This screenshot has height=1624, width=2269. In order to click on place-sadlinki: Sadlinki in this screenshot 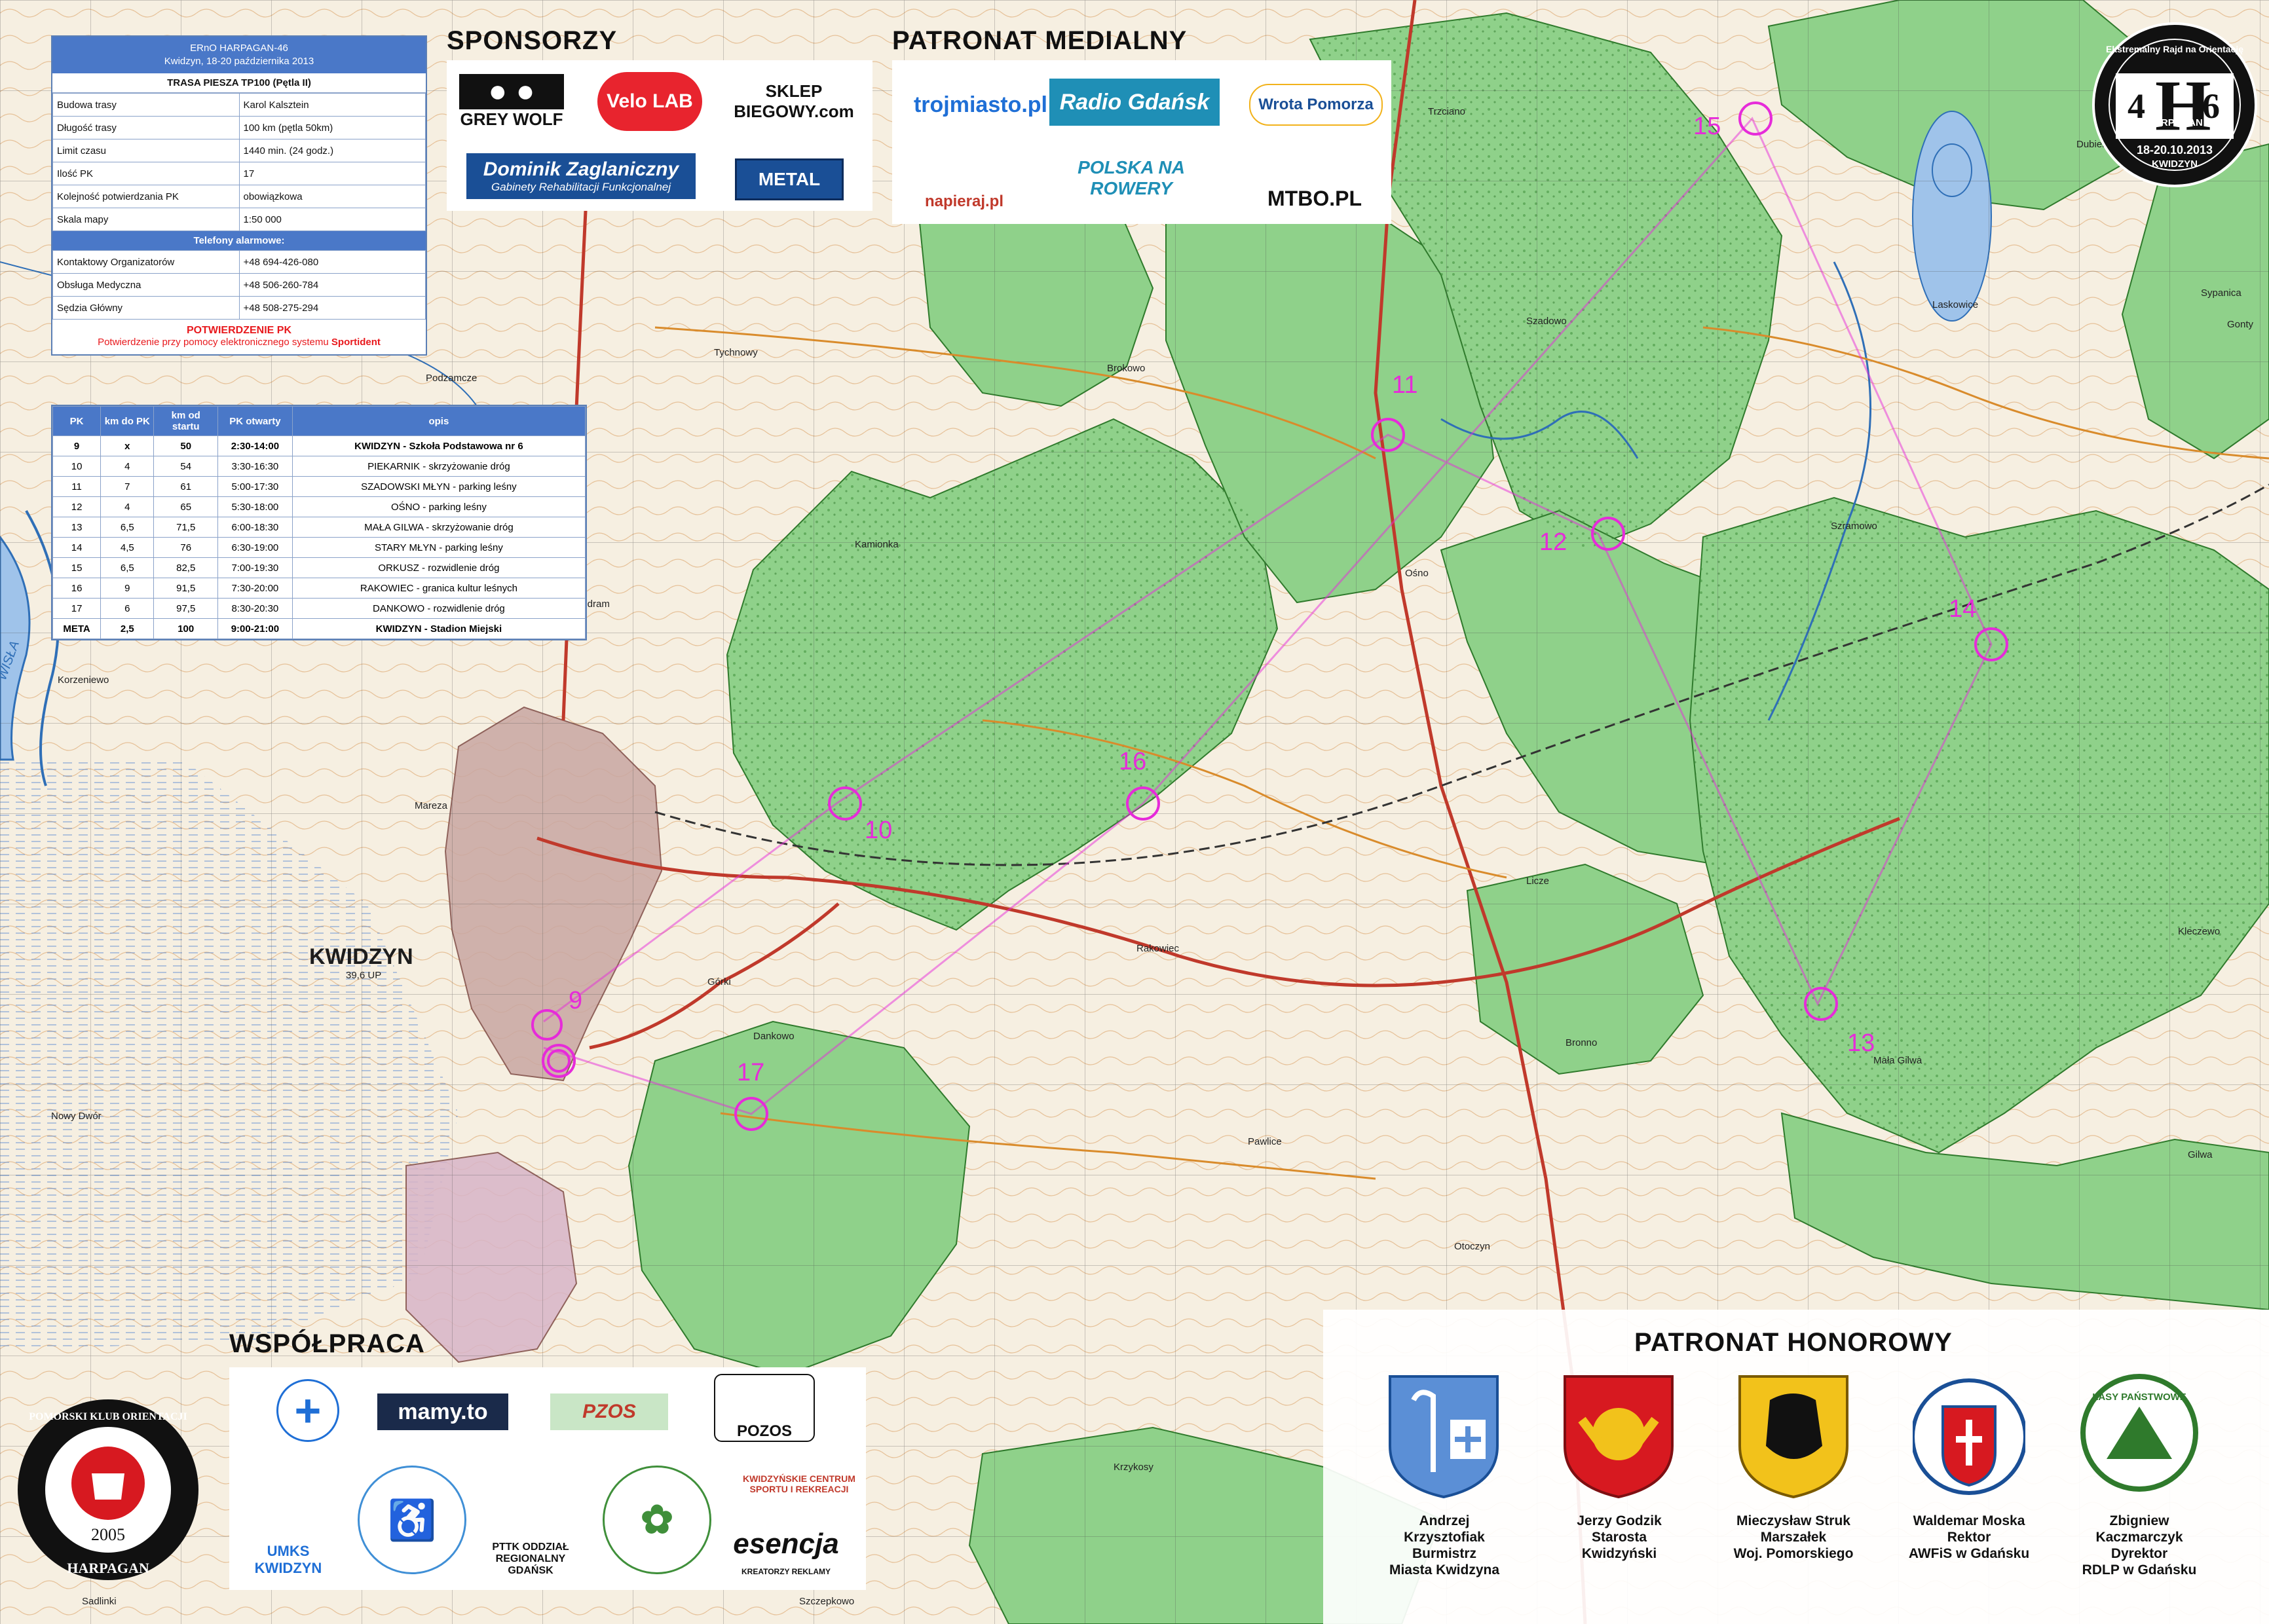, I will do `click(99, 1601)`.